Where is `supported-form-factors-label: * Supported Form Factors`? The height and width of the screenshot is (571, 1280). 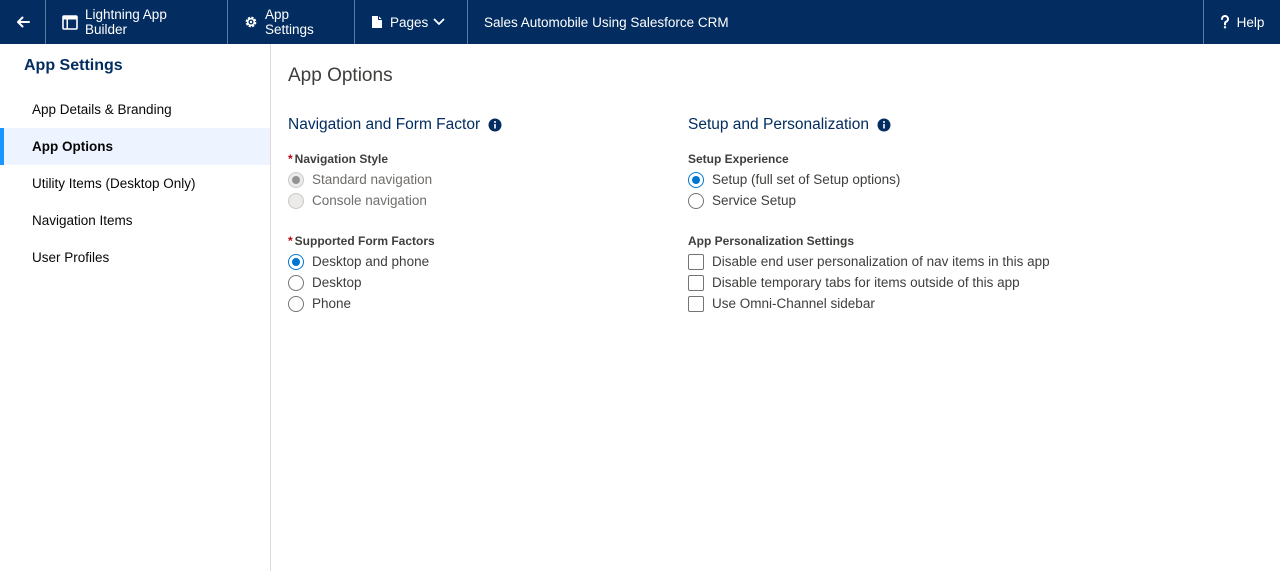
supported-form-factors-label: * Supported Form Factors is located at coordinates (478, 241).